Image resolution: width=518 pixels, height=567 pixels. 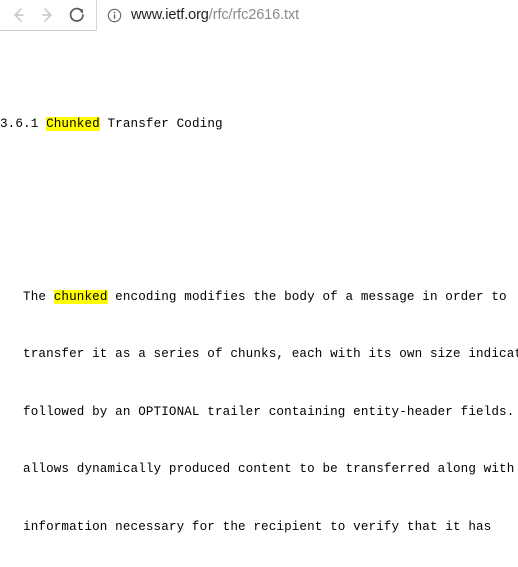 What do you see at coordinates (23, 123) in the screenshot?
I see `section-heading-number: 3.6.1` at bounding box center [23, 123].